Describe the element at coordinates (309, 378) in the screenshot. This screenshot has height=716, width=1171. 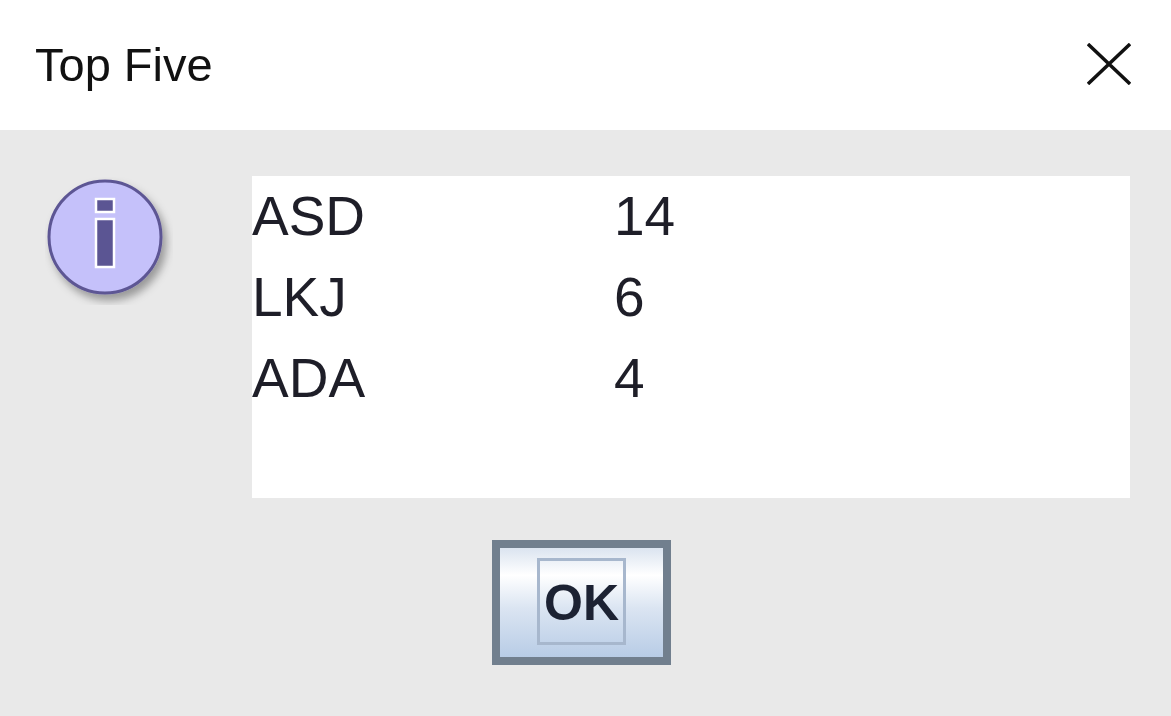
I see `name-text: ADA` at that location.